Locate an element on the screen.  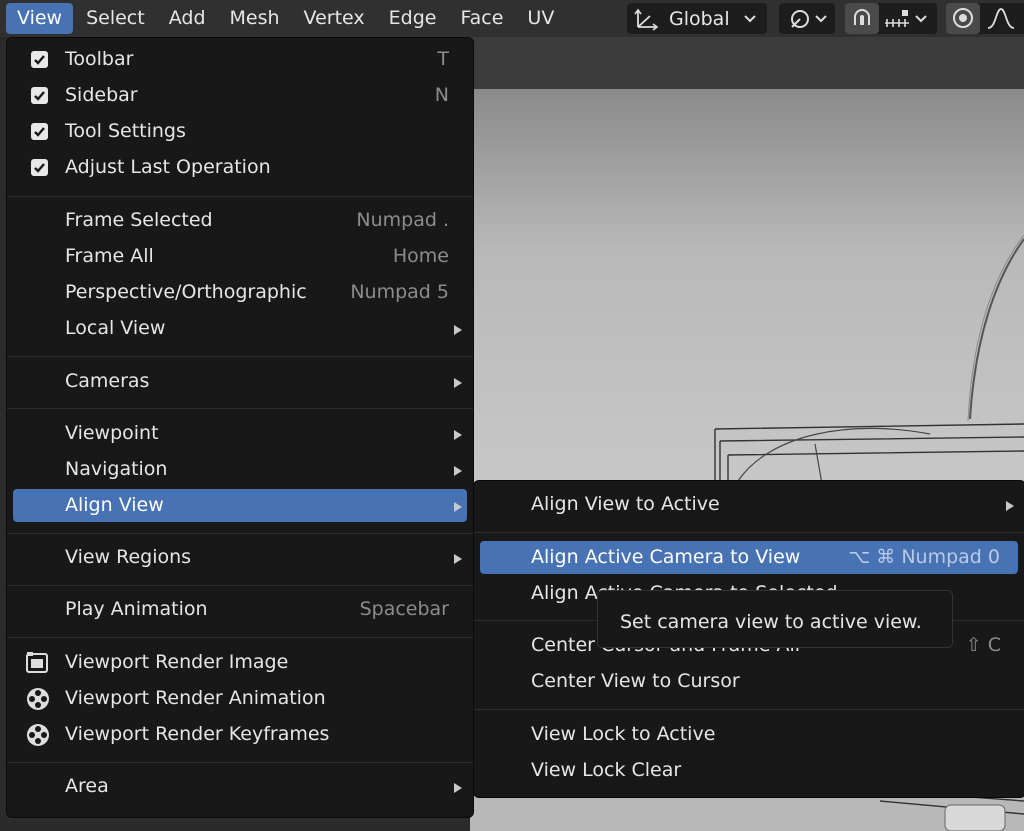
navigation-label: Navigation is located at coordinates (116, 469).